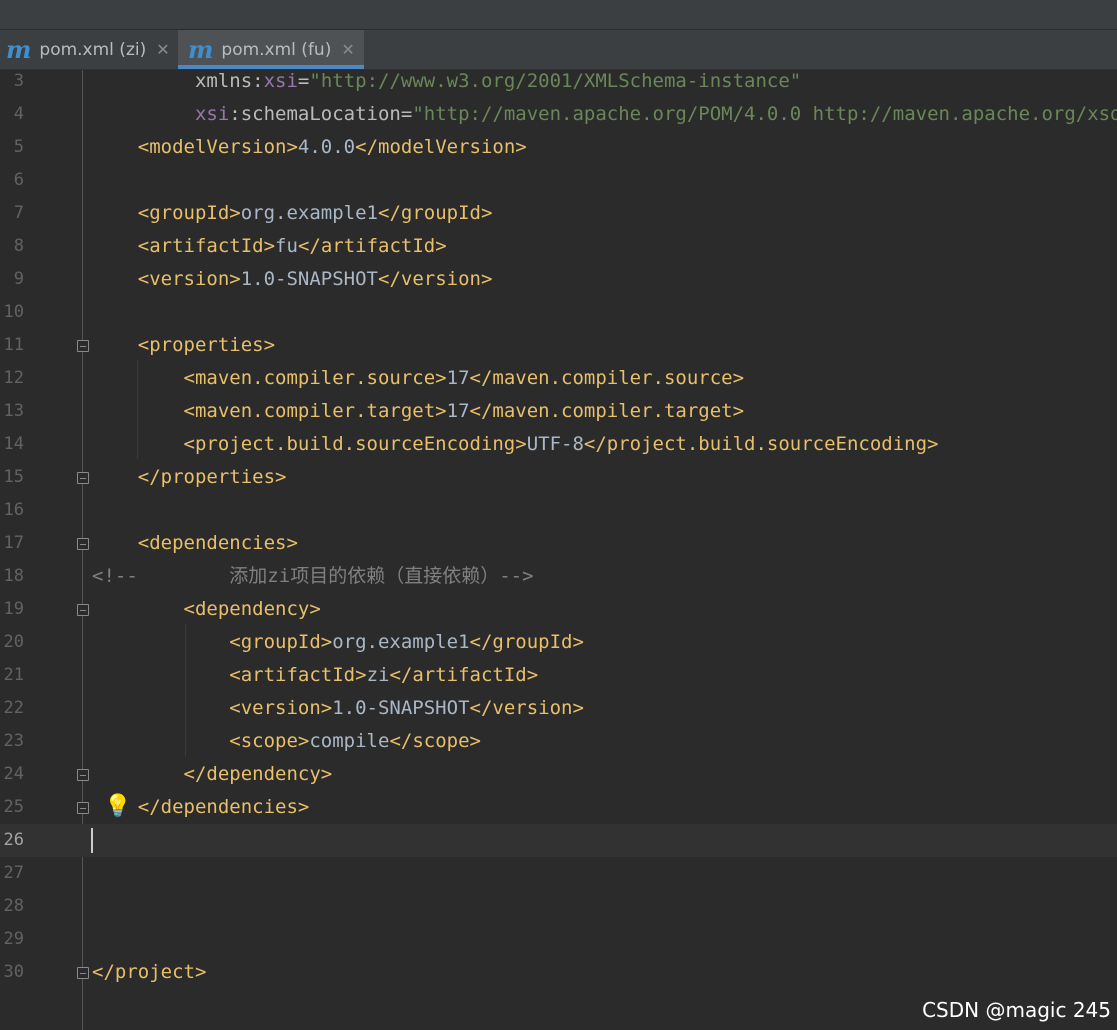 Image resolution: width=1117 pixels, height=1030 pixels. Describe the element at coordinates (558, 840) in the screenshot. I see `code-line: 26` at that location.